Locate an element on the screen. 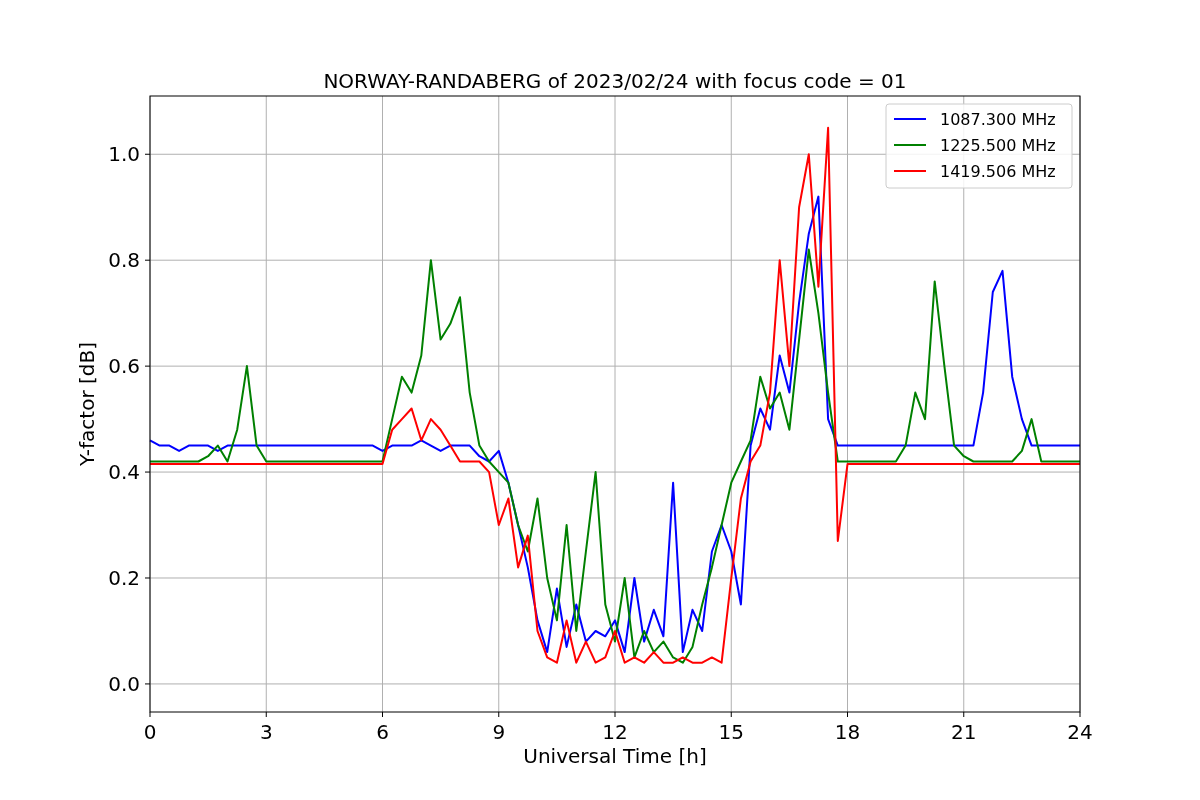  x-tick-label: 21 is located at coordinates (964, 732).